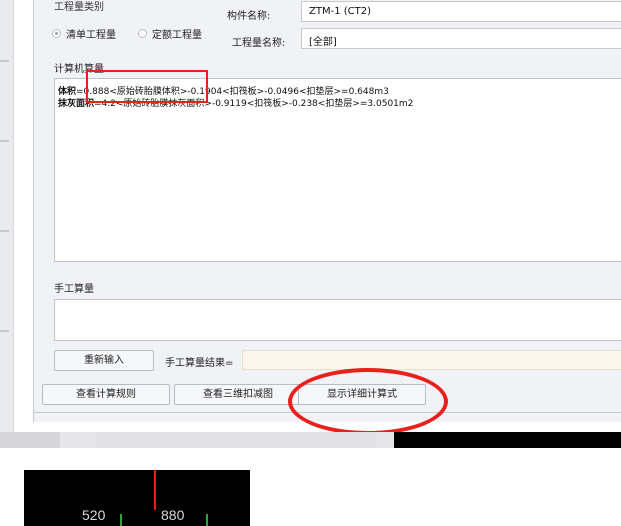  I want to click on background-app-strip, so click(310, 440).